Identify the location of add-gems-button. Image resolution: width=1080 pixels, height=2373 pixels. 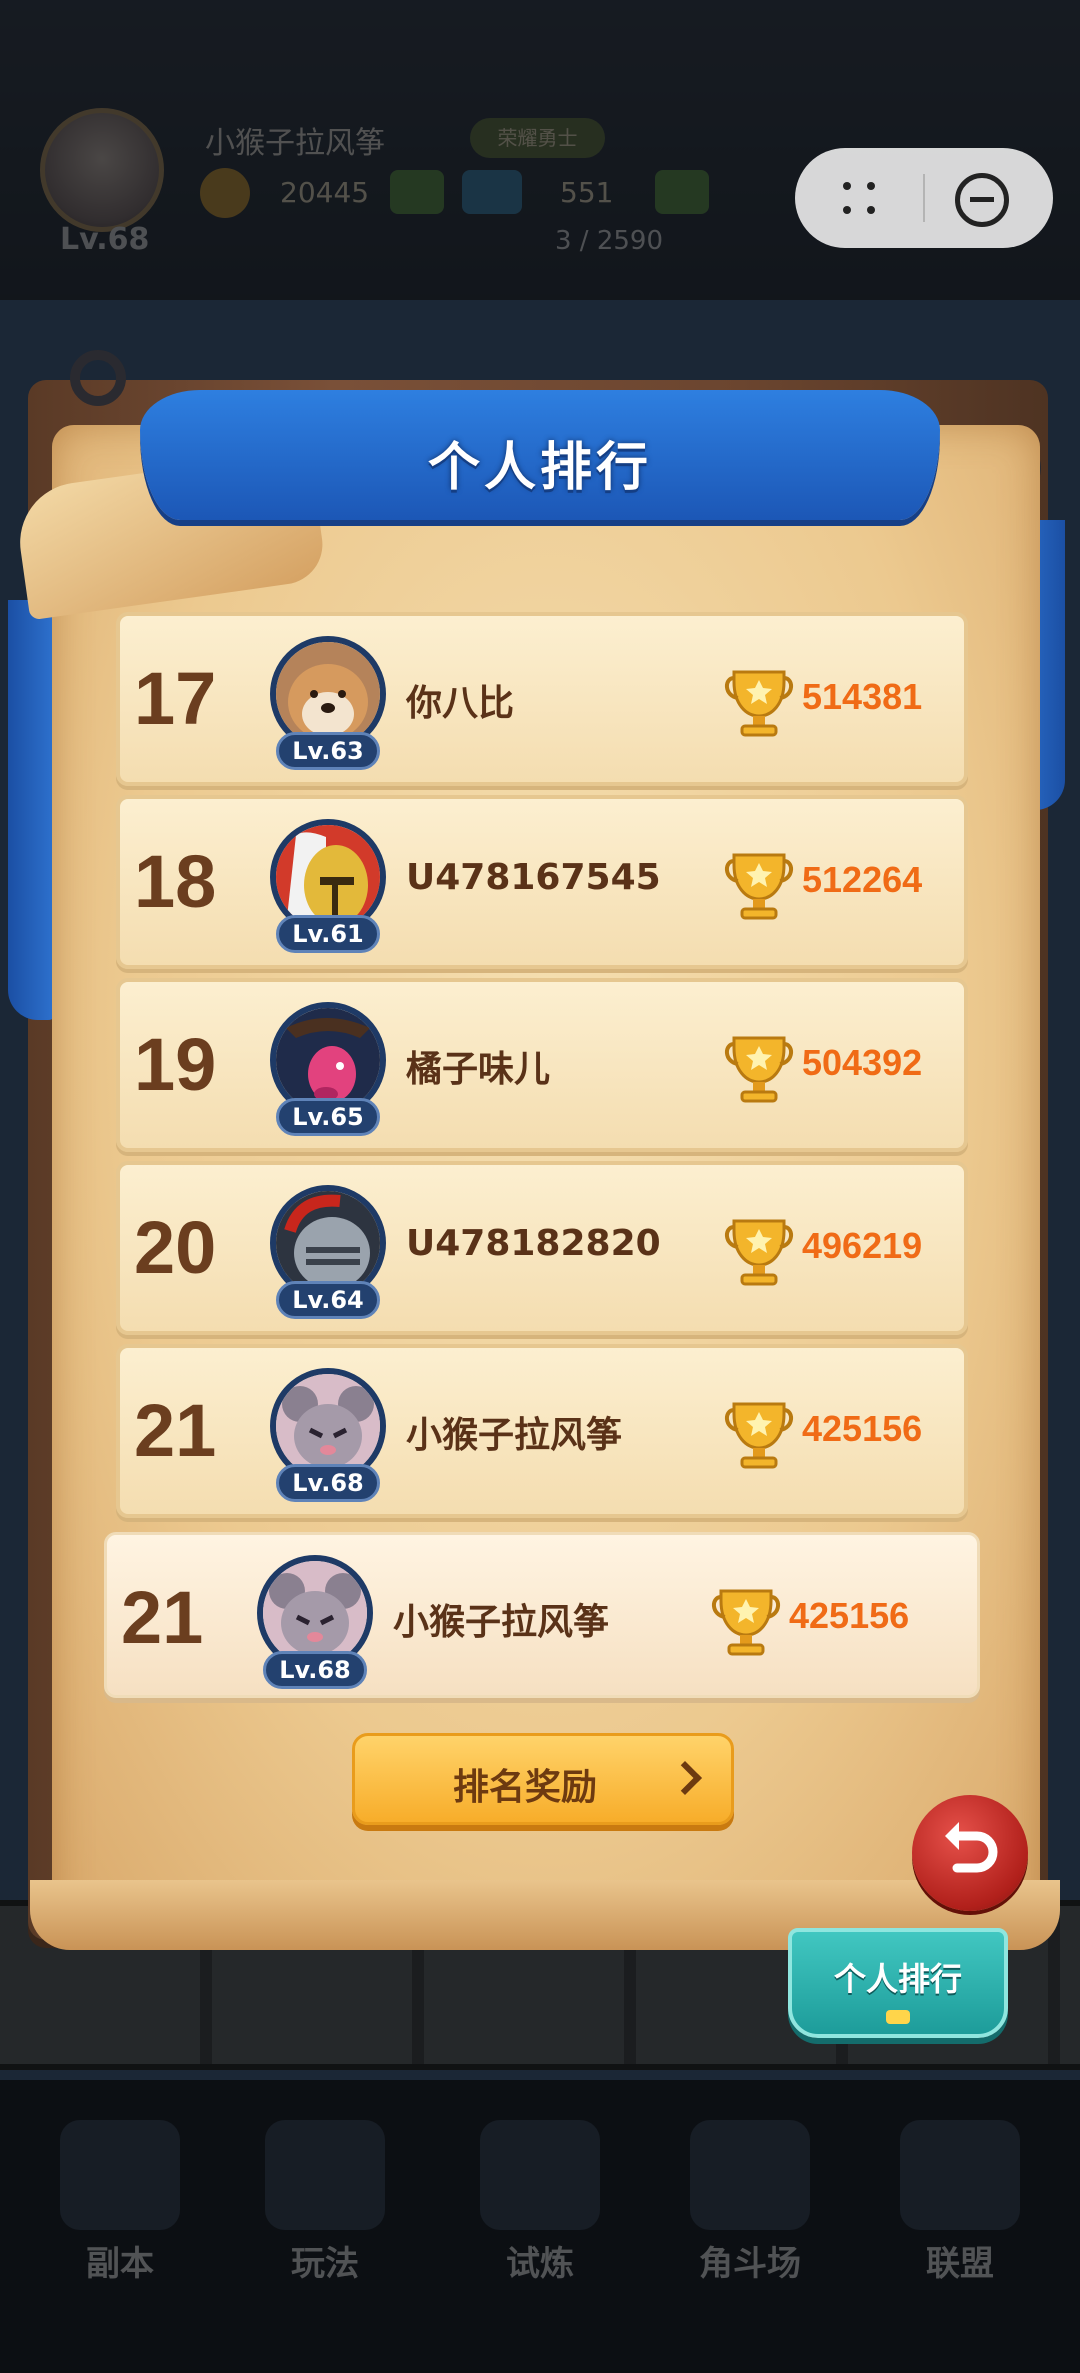
(682, 192).